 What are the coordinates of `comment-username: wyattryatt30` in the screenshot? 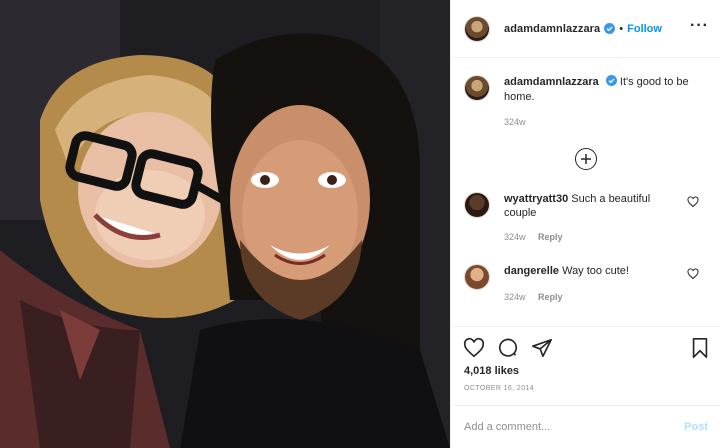 It's located at (536, 199).